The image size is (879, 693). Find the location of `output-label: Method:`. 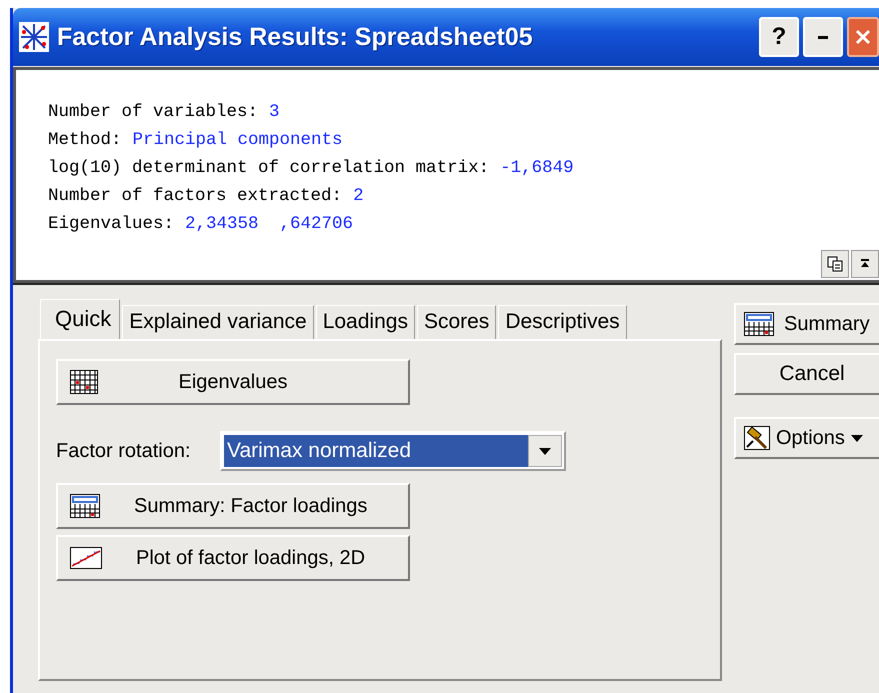

output-label: Method: is located at coordinates (85, 140).